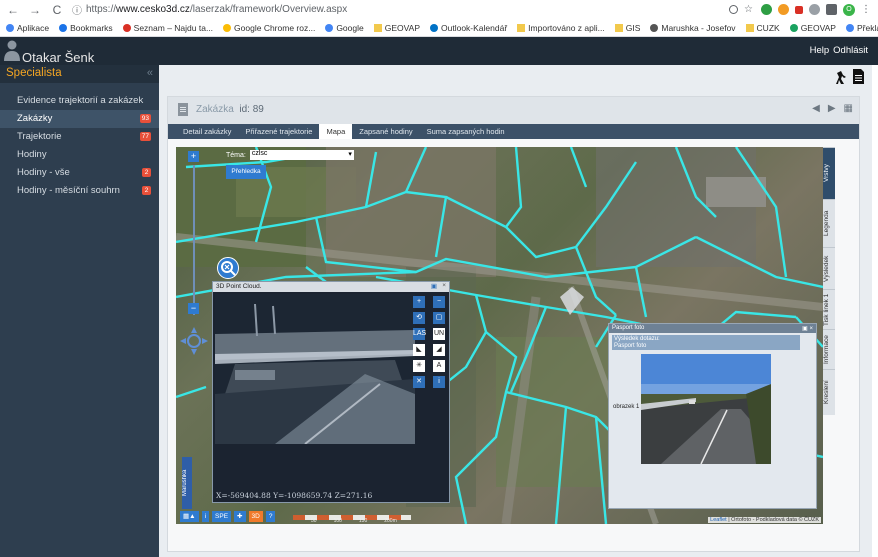 This screenshot has width=878, height=557. I want to click on map-tool-button: SPE, so click(222, 516).